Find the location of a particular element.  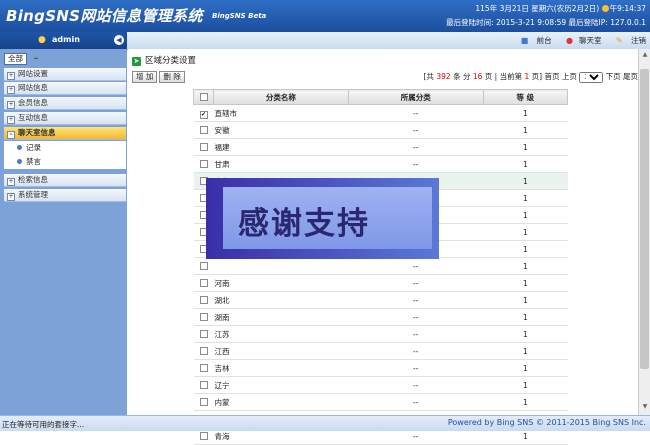

table-row: 甘肃 -- 1 is located at coordinates (380, 164).